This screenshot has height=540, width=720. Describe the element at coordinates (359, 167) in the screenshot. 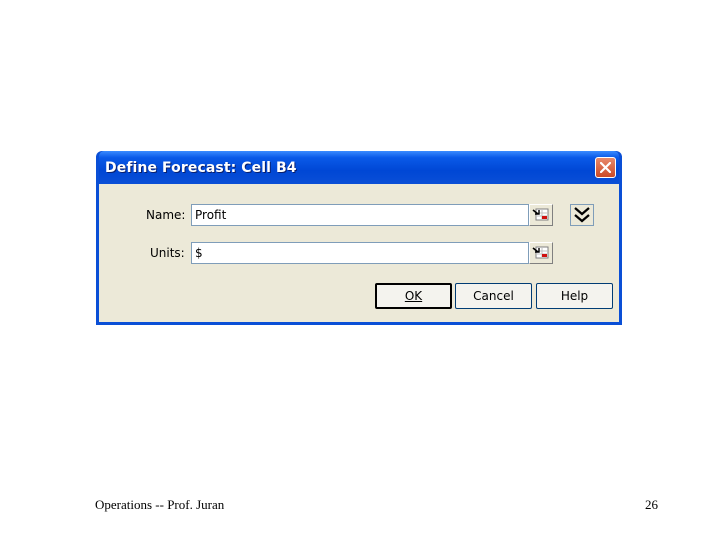

I see `dialog-titlebar: Define Forecast: Cell B4` at that location.